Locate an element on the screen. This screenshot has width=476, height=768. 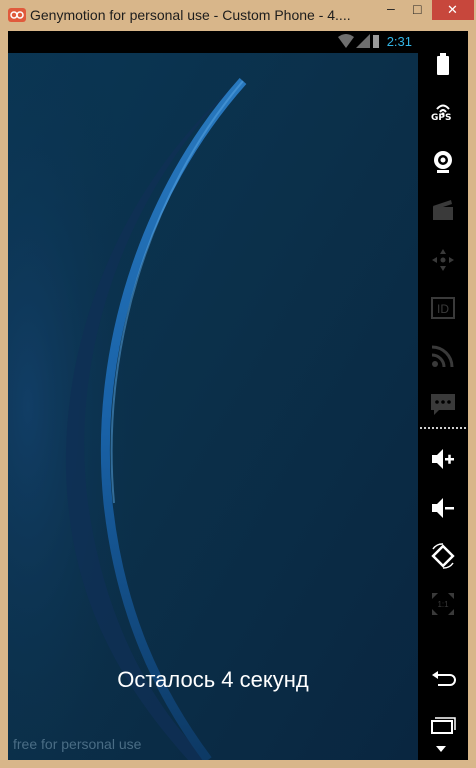
volume-up-icon is located at coordinates (443, 459).